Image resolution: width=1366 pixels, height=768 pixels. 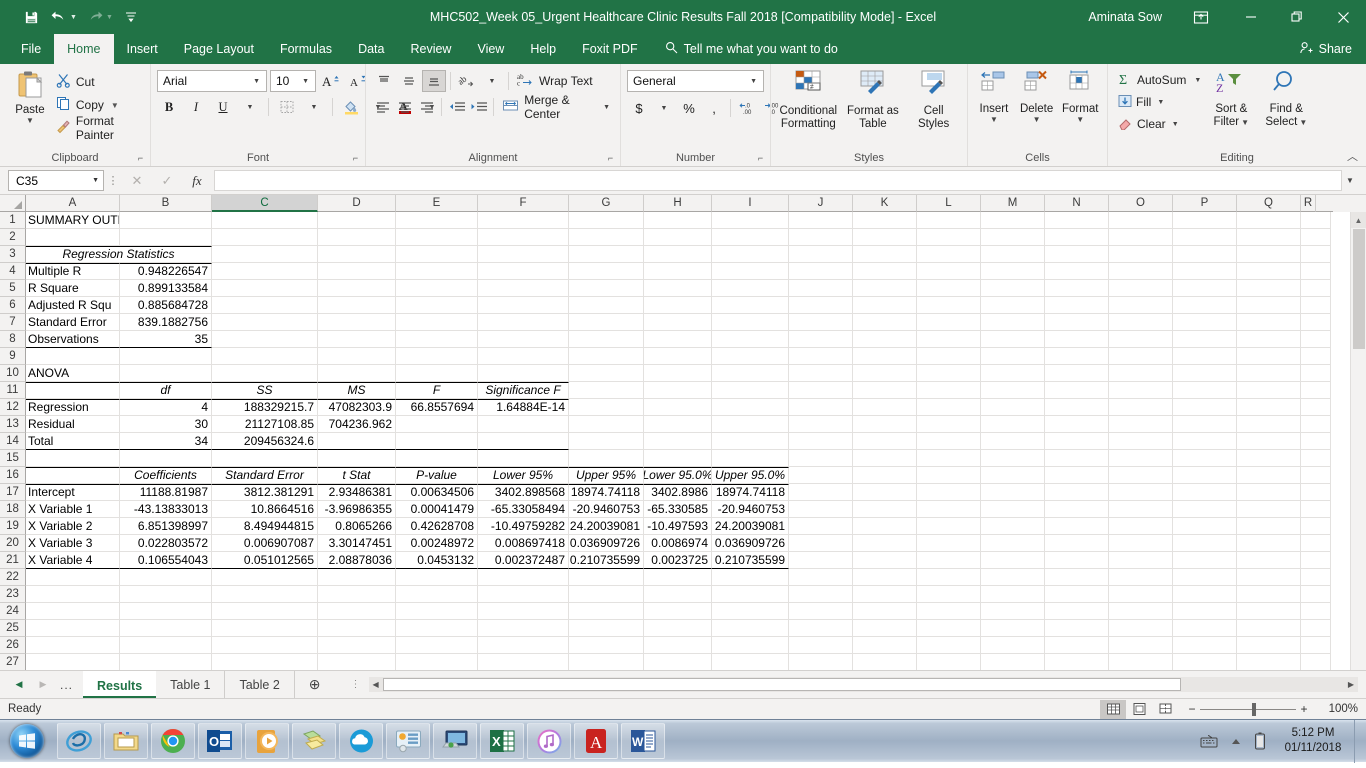 I want to click on cell-D9, so click(x=357, y=356).